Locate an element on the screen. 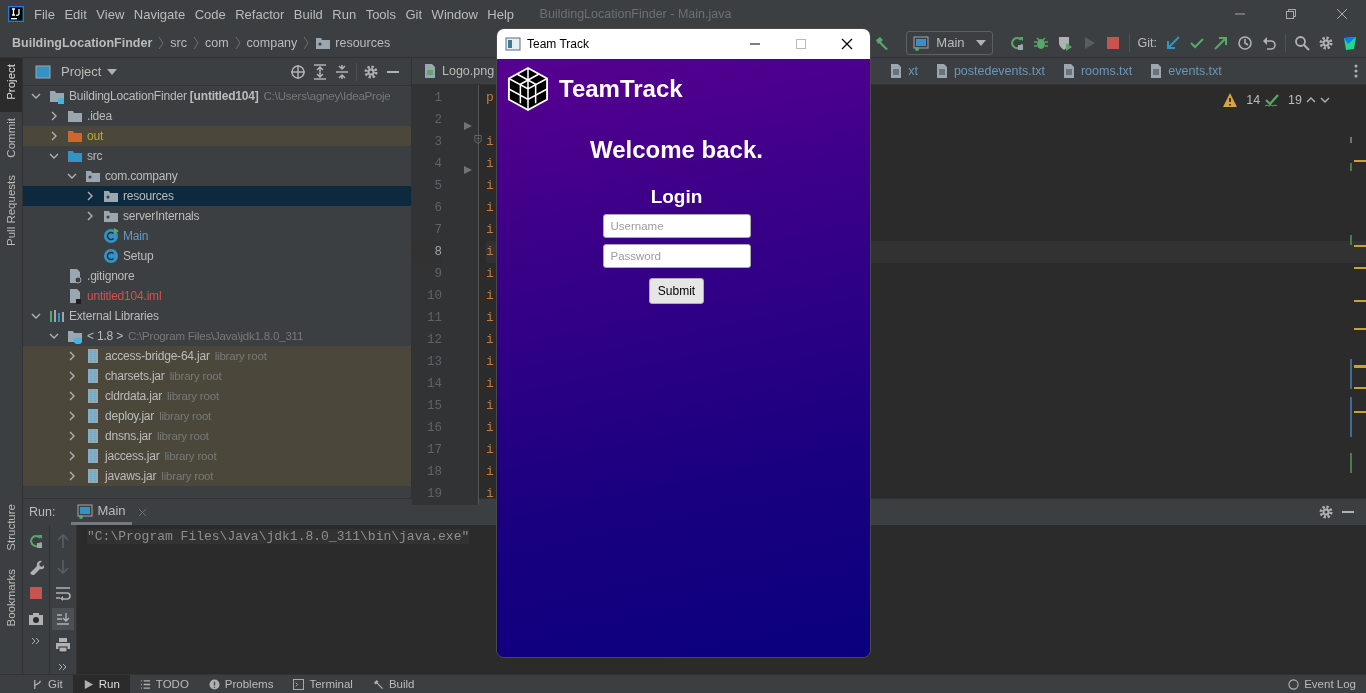 The image size is (1366, 693). caret-icon is located at coordinates (112, 71).